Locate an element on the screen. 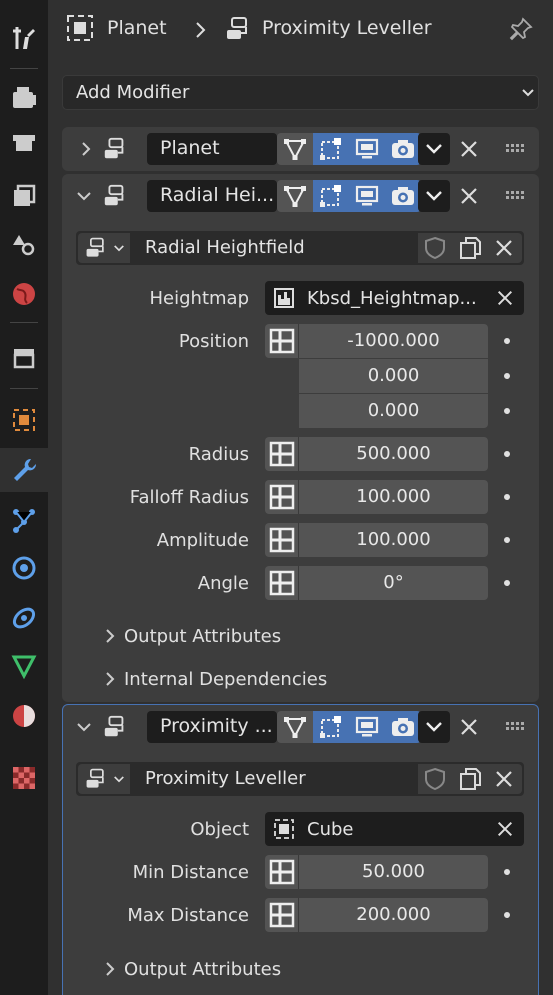  falloff-attribute-toggle is located at coordinates (282, 497).